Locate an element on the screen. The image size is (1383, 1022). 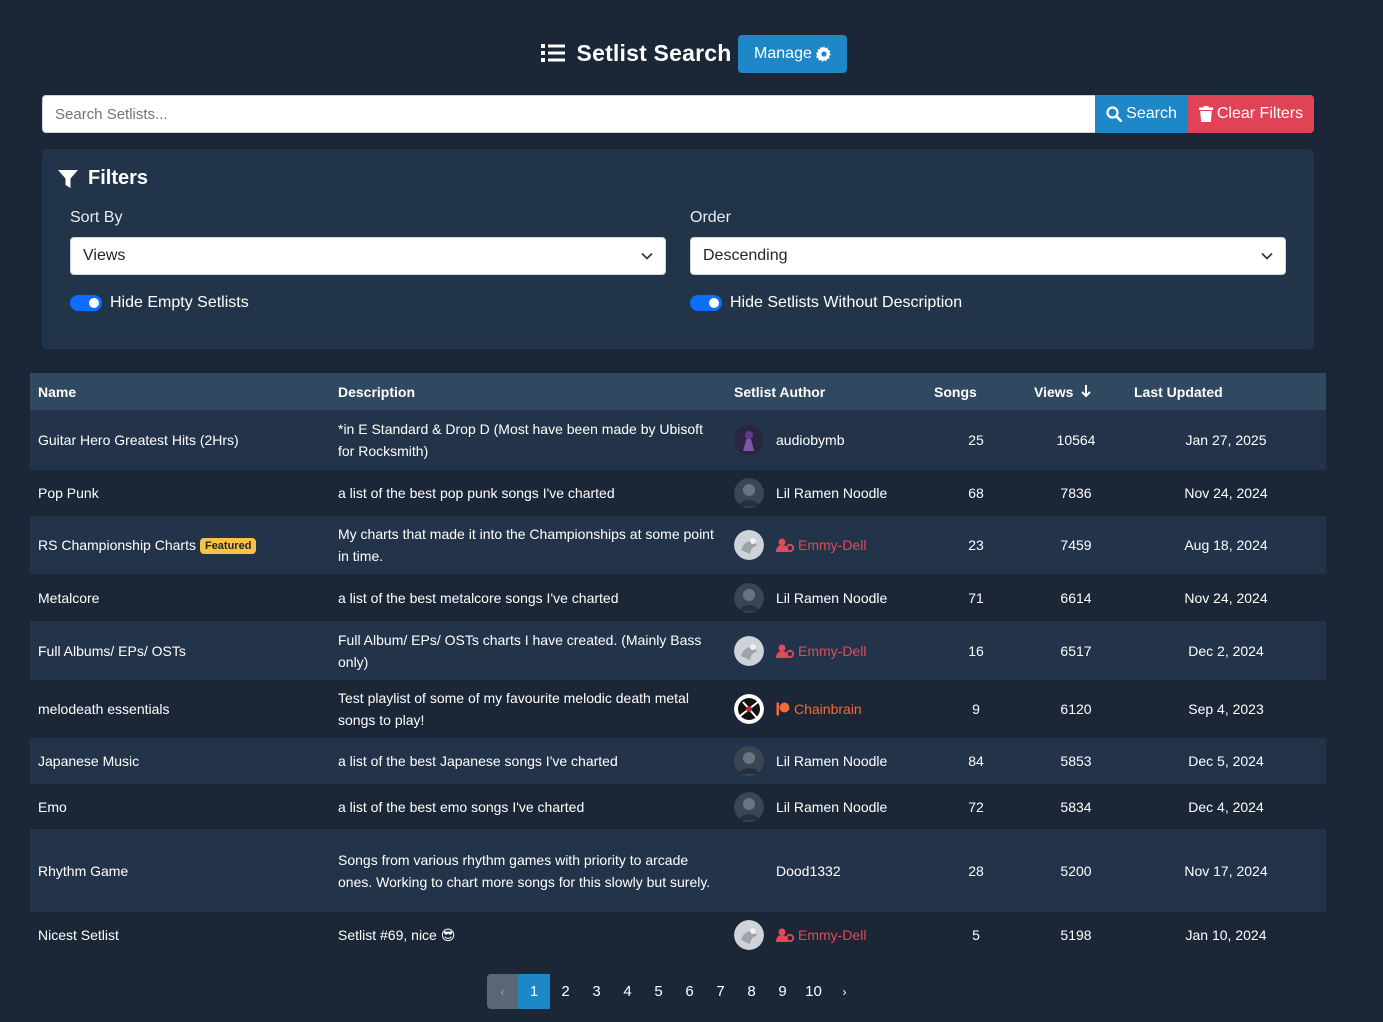
page-2: 2 is located at coordinates (565, 991).